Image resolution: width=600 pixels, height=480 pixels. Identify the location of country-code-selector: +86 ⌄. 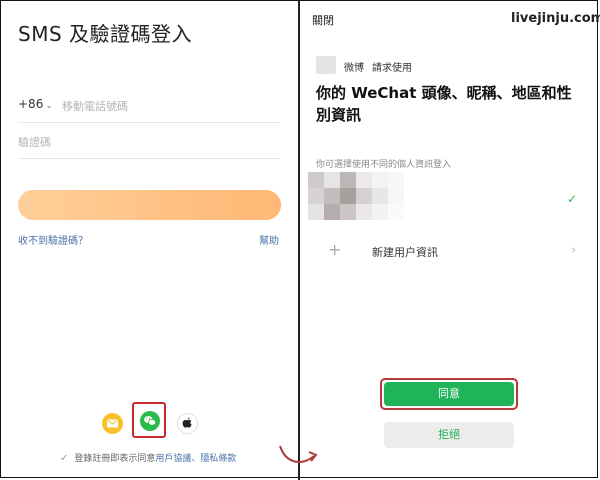
(35, 104).